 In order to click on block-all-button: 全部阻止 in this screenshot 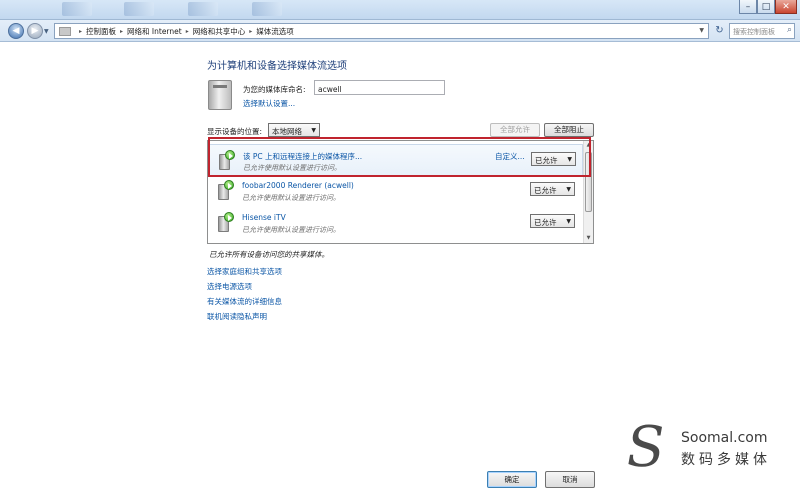, I will do `click(569, 130)`.